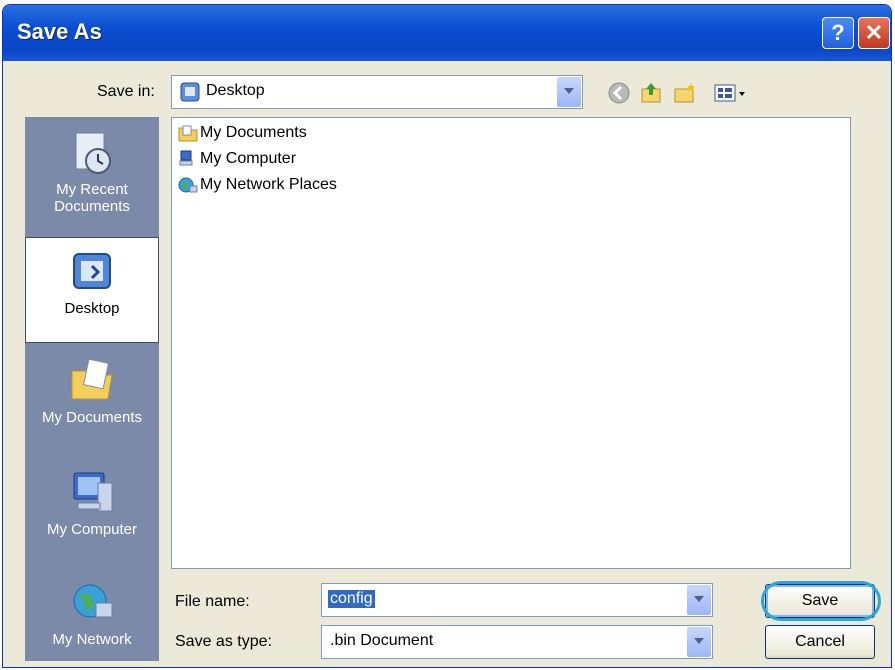 This screenshot has width=895, height=670. I want to click on place-label: My Network, so click(92, 639).